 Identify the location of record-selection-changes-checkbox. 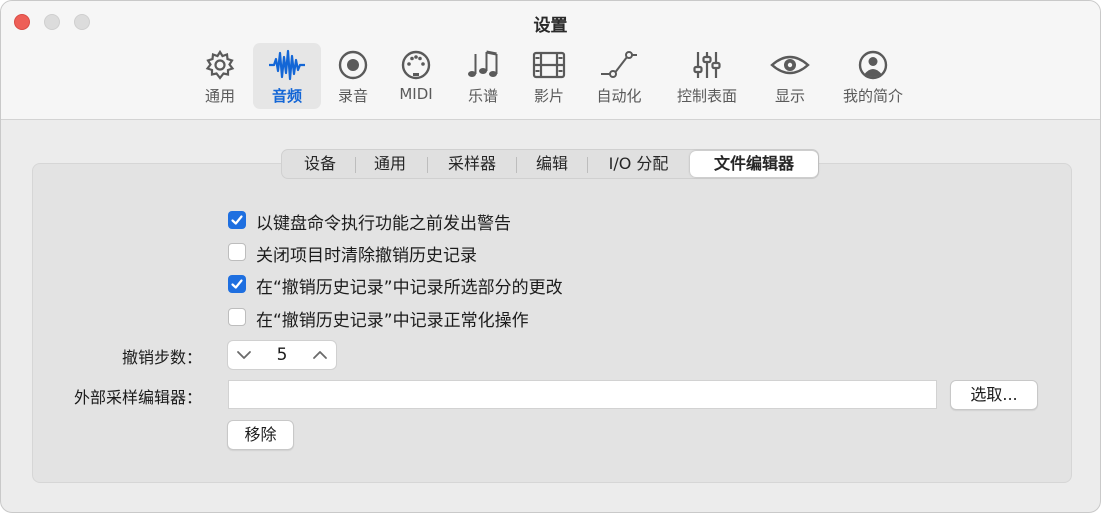
(237, 284).